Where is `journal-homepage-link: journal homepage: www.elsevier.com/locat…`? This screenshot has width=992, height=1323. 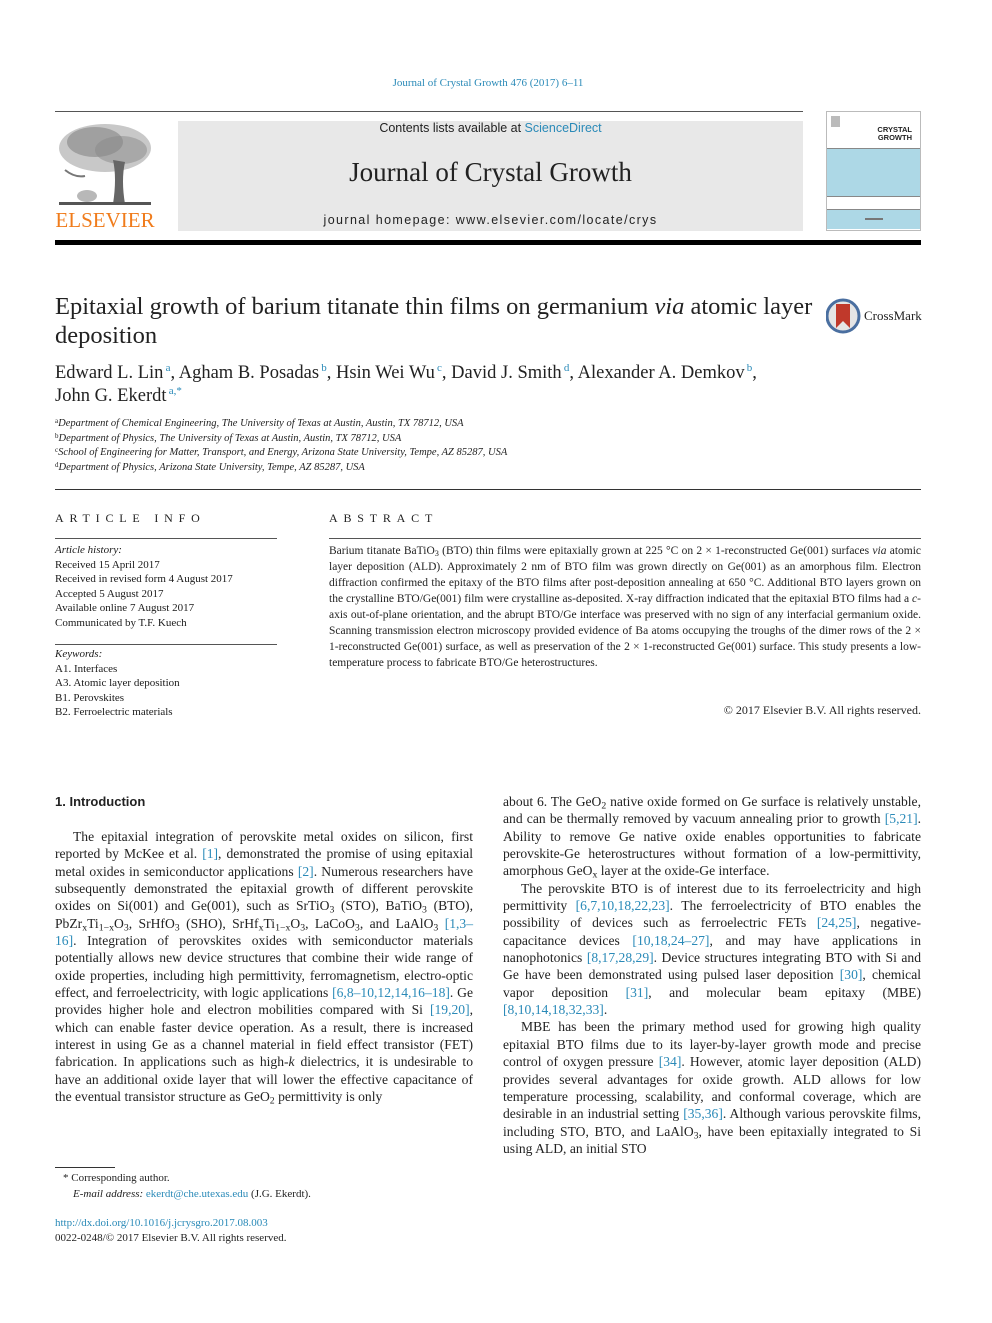 journal-homepage-link: journal homepage: www.elsevier.com/locat… is located at coordinates (490, 220).